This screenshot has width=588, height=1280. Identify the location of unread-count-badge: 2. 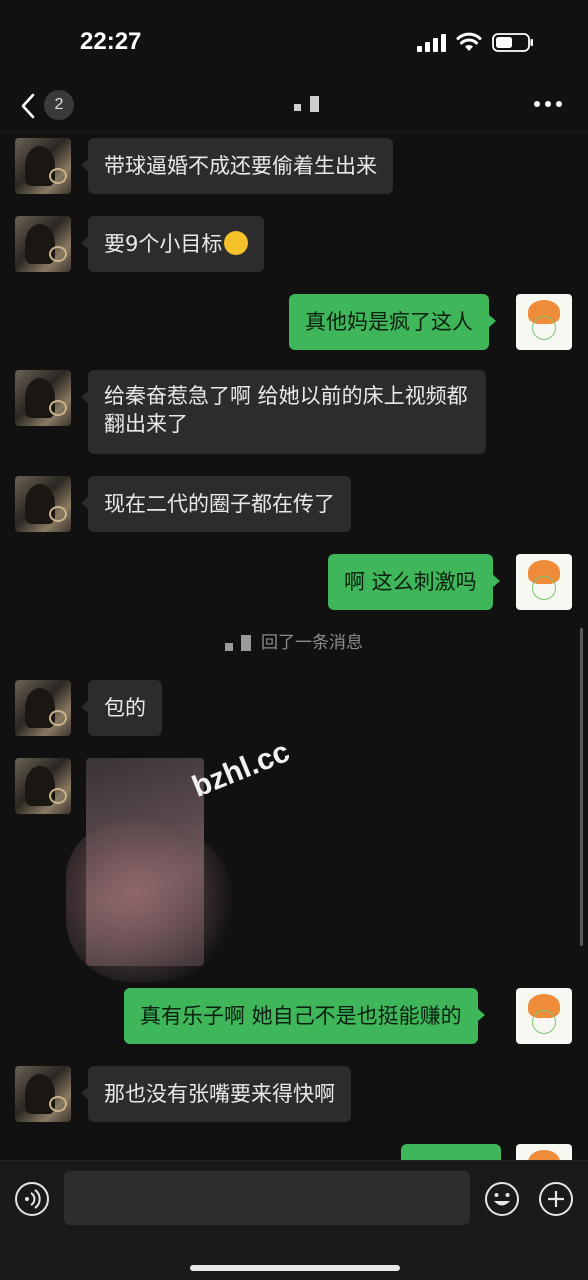
(59, 105).